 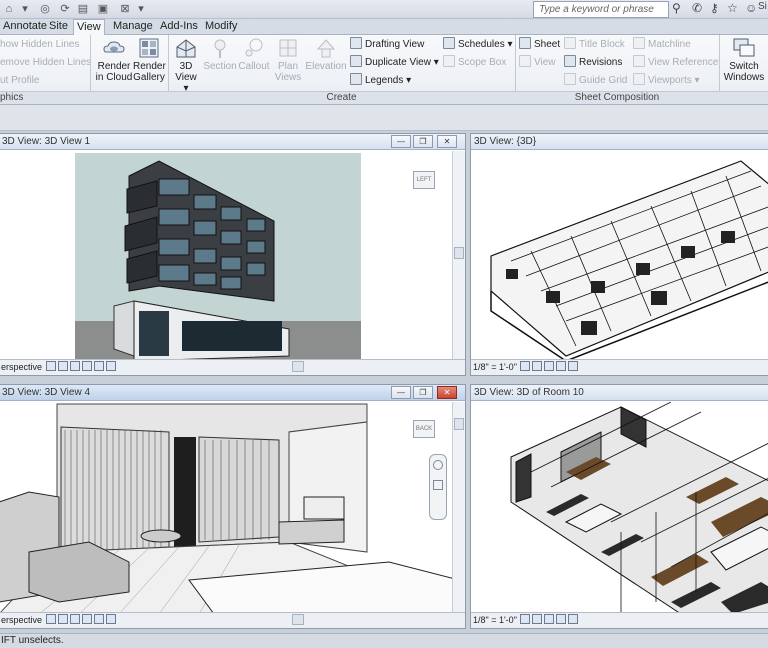 I want to click on globe-icon: ◎, so click(x=45, y=9).